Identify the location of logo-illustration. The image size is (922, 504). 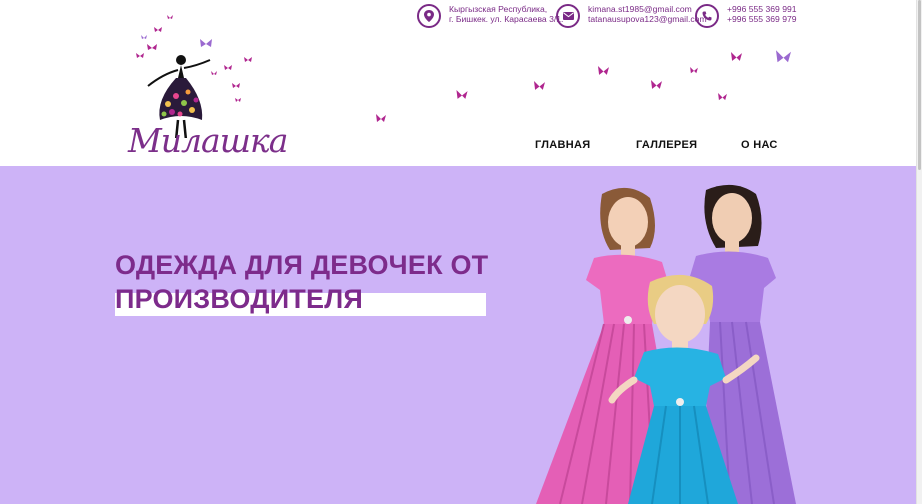
(194, 78).